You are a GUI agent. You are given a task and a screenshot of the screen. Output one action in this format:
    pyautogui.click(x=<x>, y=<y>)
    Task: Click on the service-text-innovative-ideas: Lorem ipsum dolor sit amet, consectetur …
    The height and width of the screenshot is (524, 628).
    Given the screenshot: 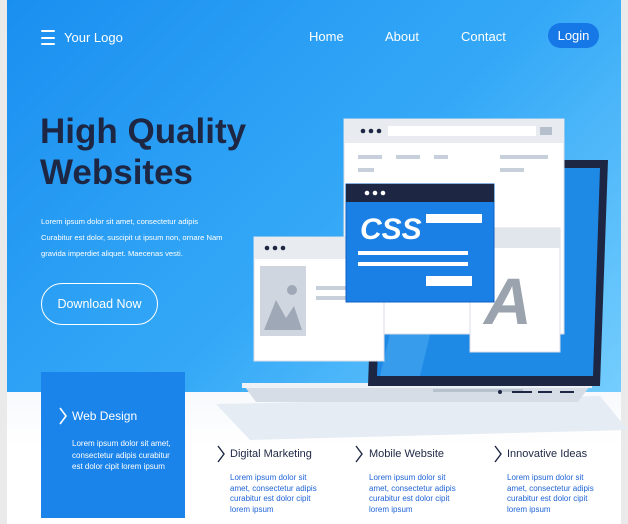 What is the action you would take?
    pyautogui.click(x=550, y=493)
    